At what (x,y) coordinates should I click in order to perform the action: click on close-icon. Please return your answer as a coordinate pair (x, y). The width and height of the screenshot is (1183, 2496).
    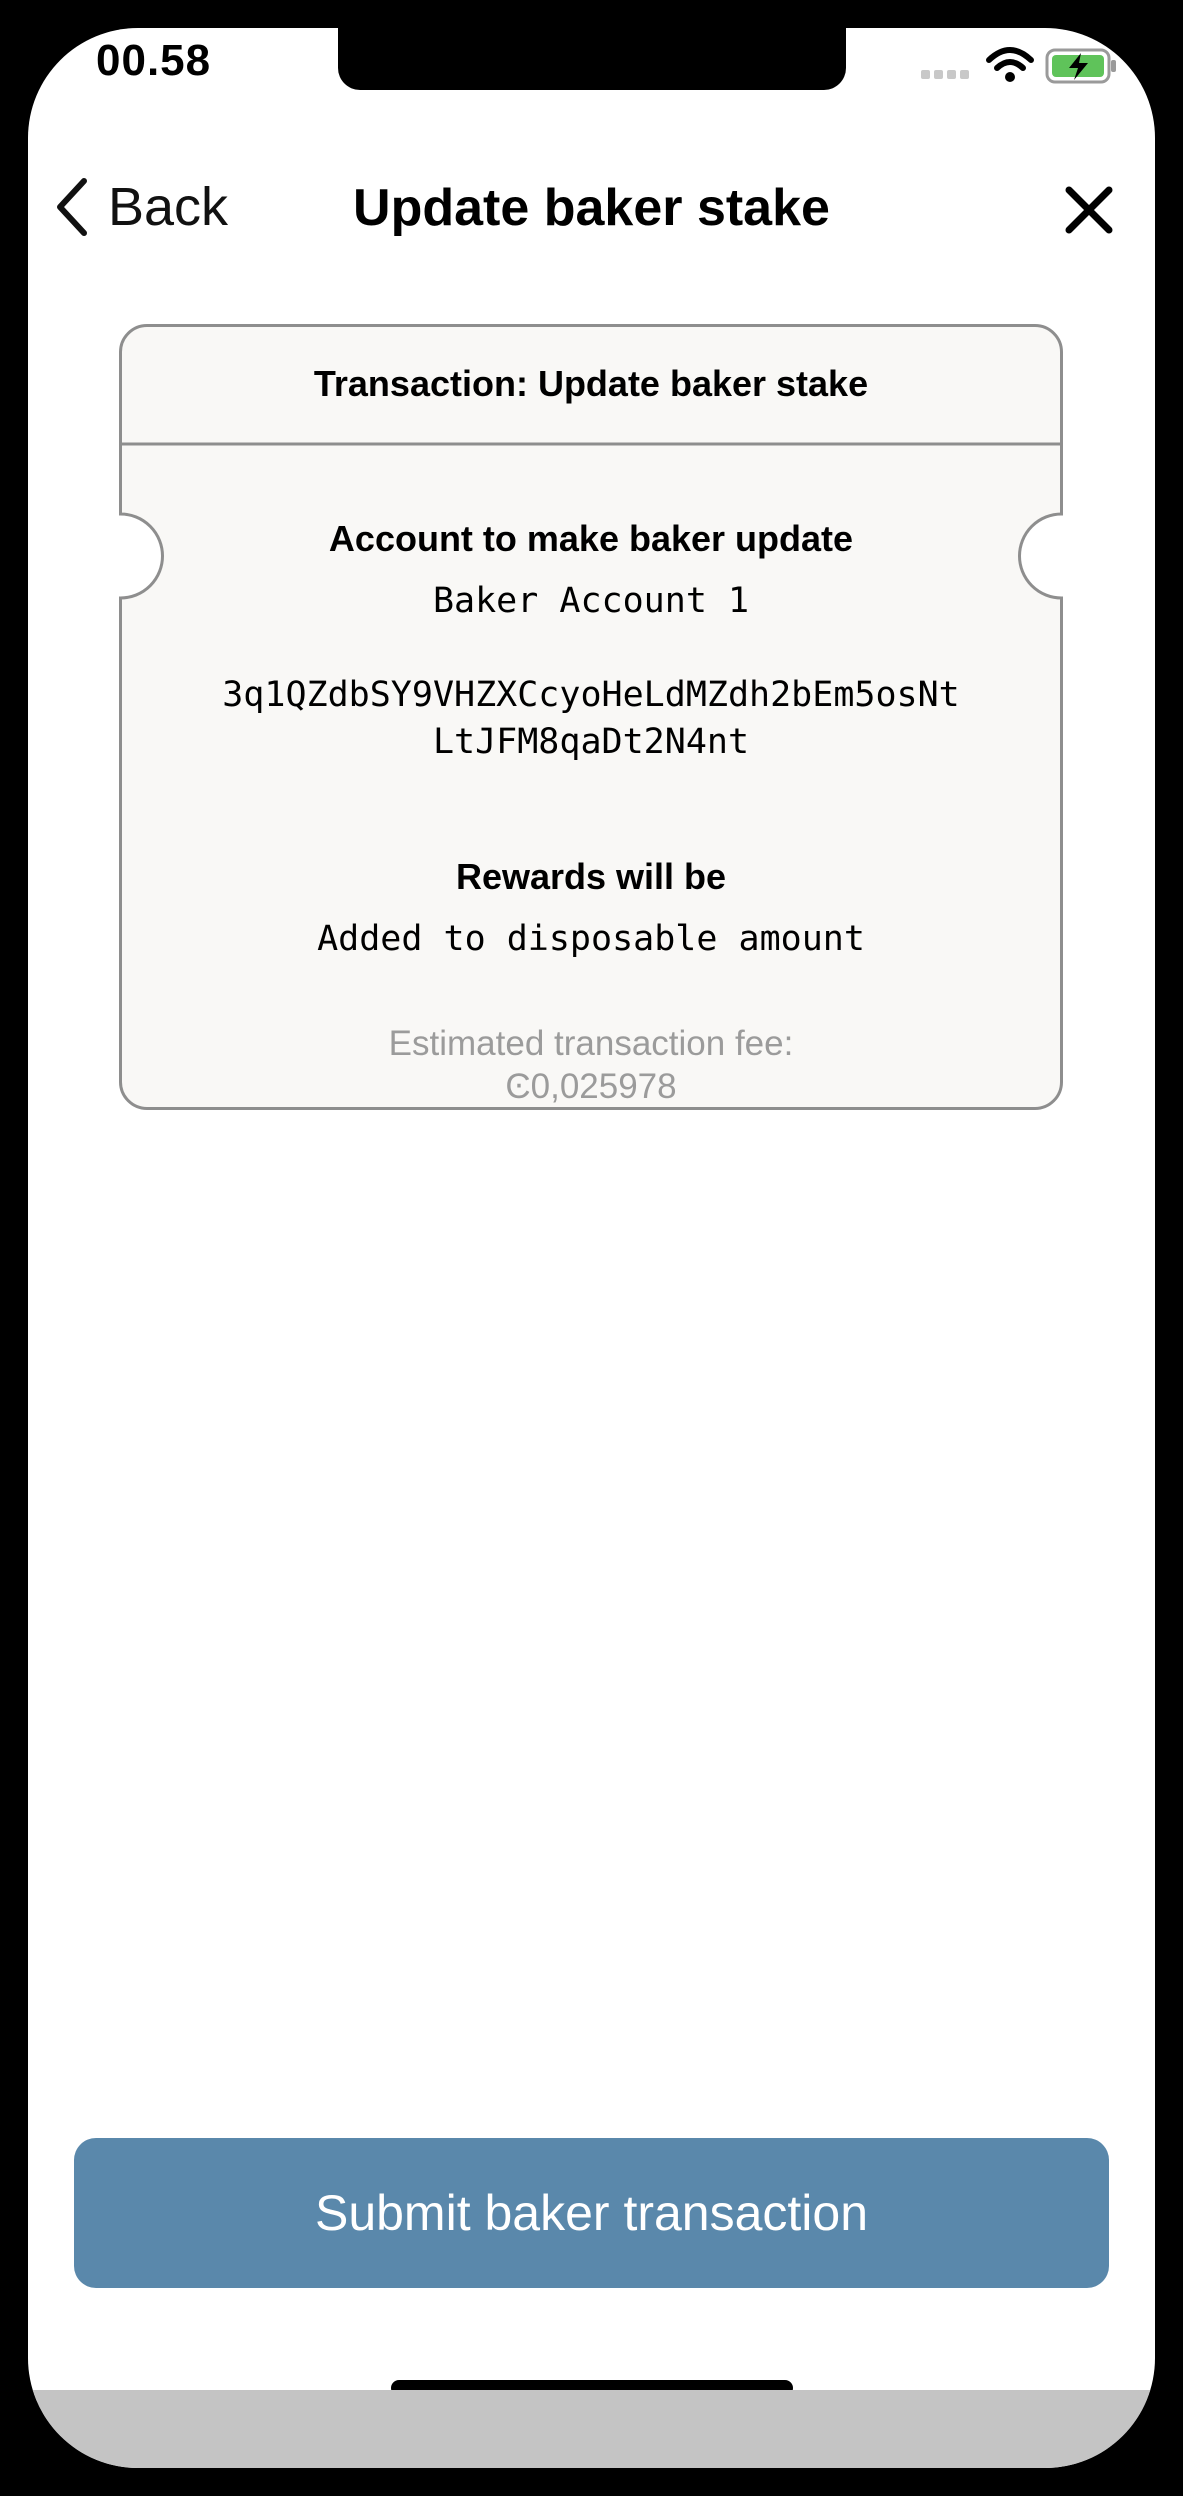
    Looking at the image, I should click on (1089, 210).